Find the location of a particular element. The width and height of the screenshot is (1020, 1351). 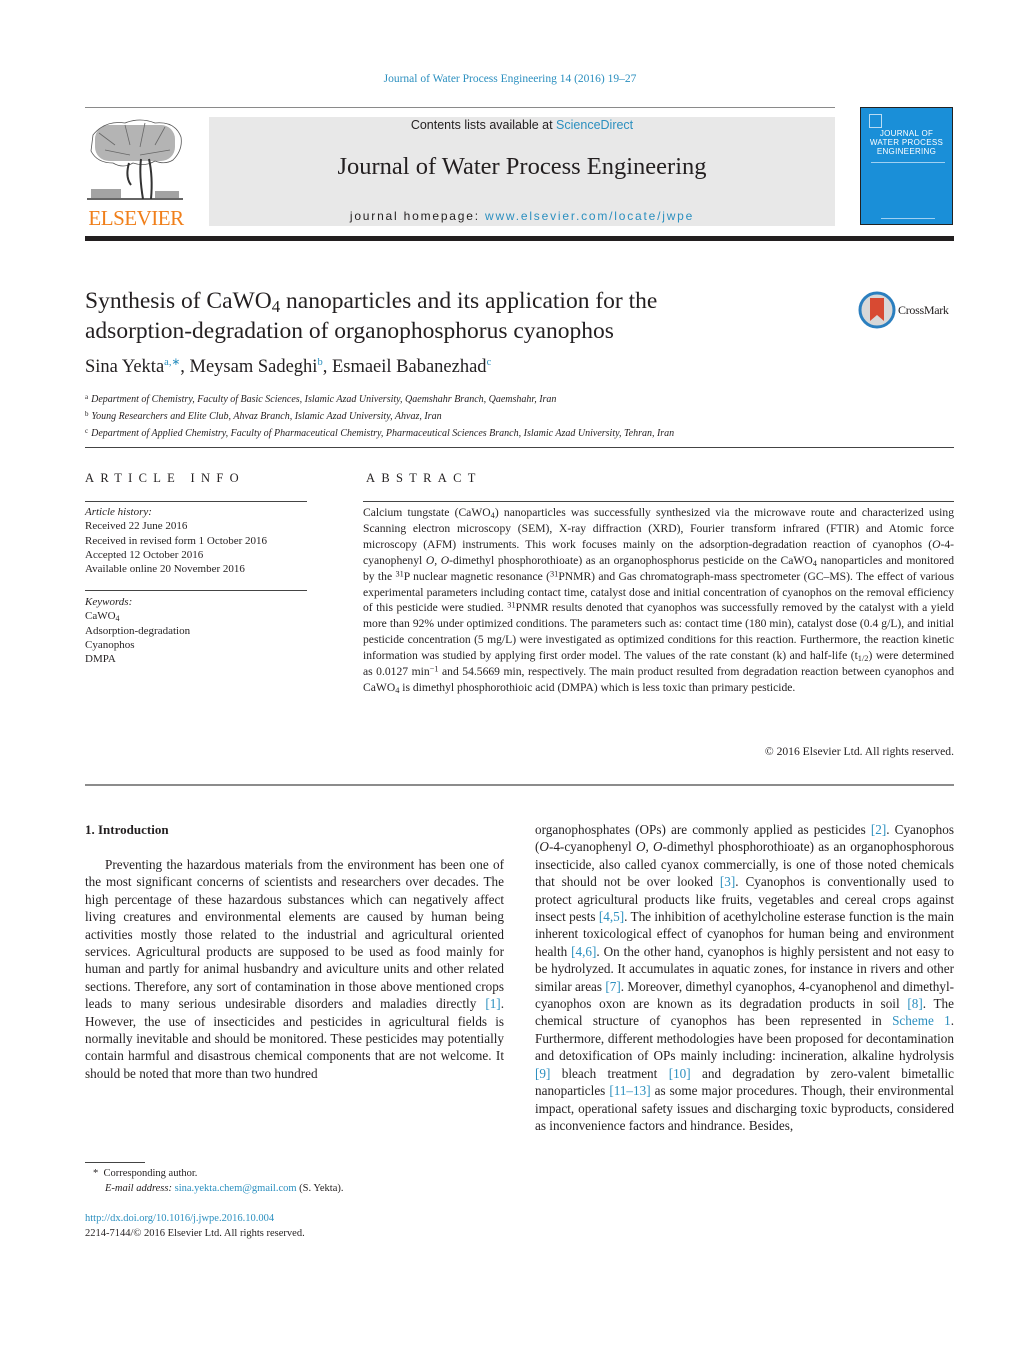

masthead-top-rule is located at coordinates (460, 107).